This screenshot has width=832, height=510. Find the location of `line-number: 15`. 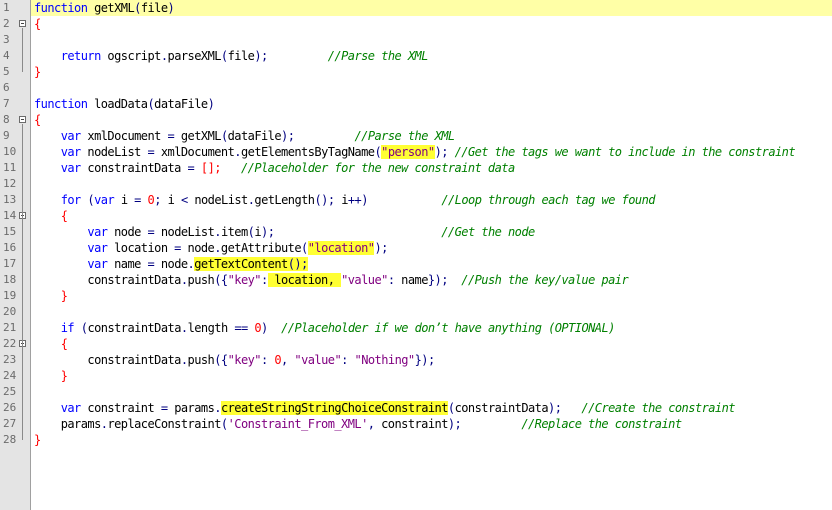

line-number: 15 is located at coordinates (10, 231).